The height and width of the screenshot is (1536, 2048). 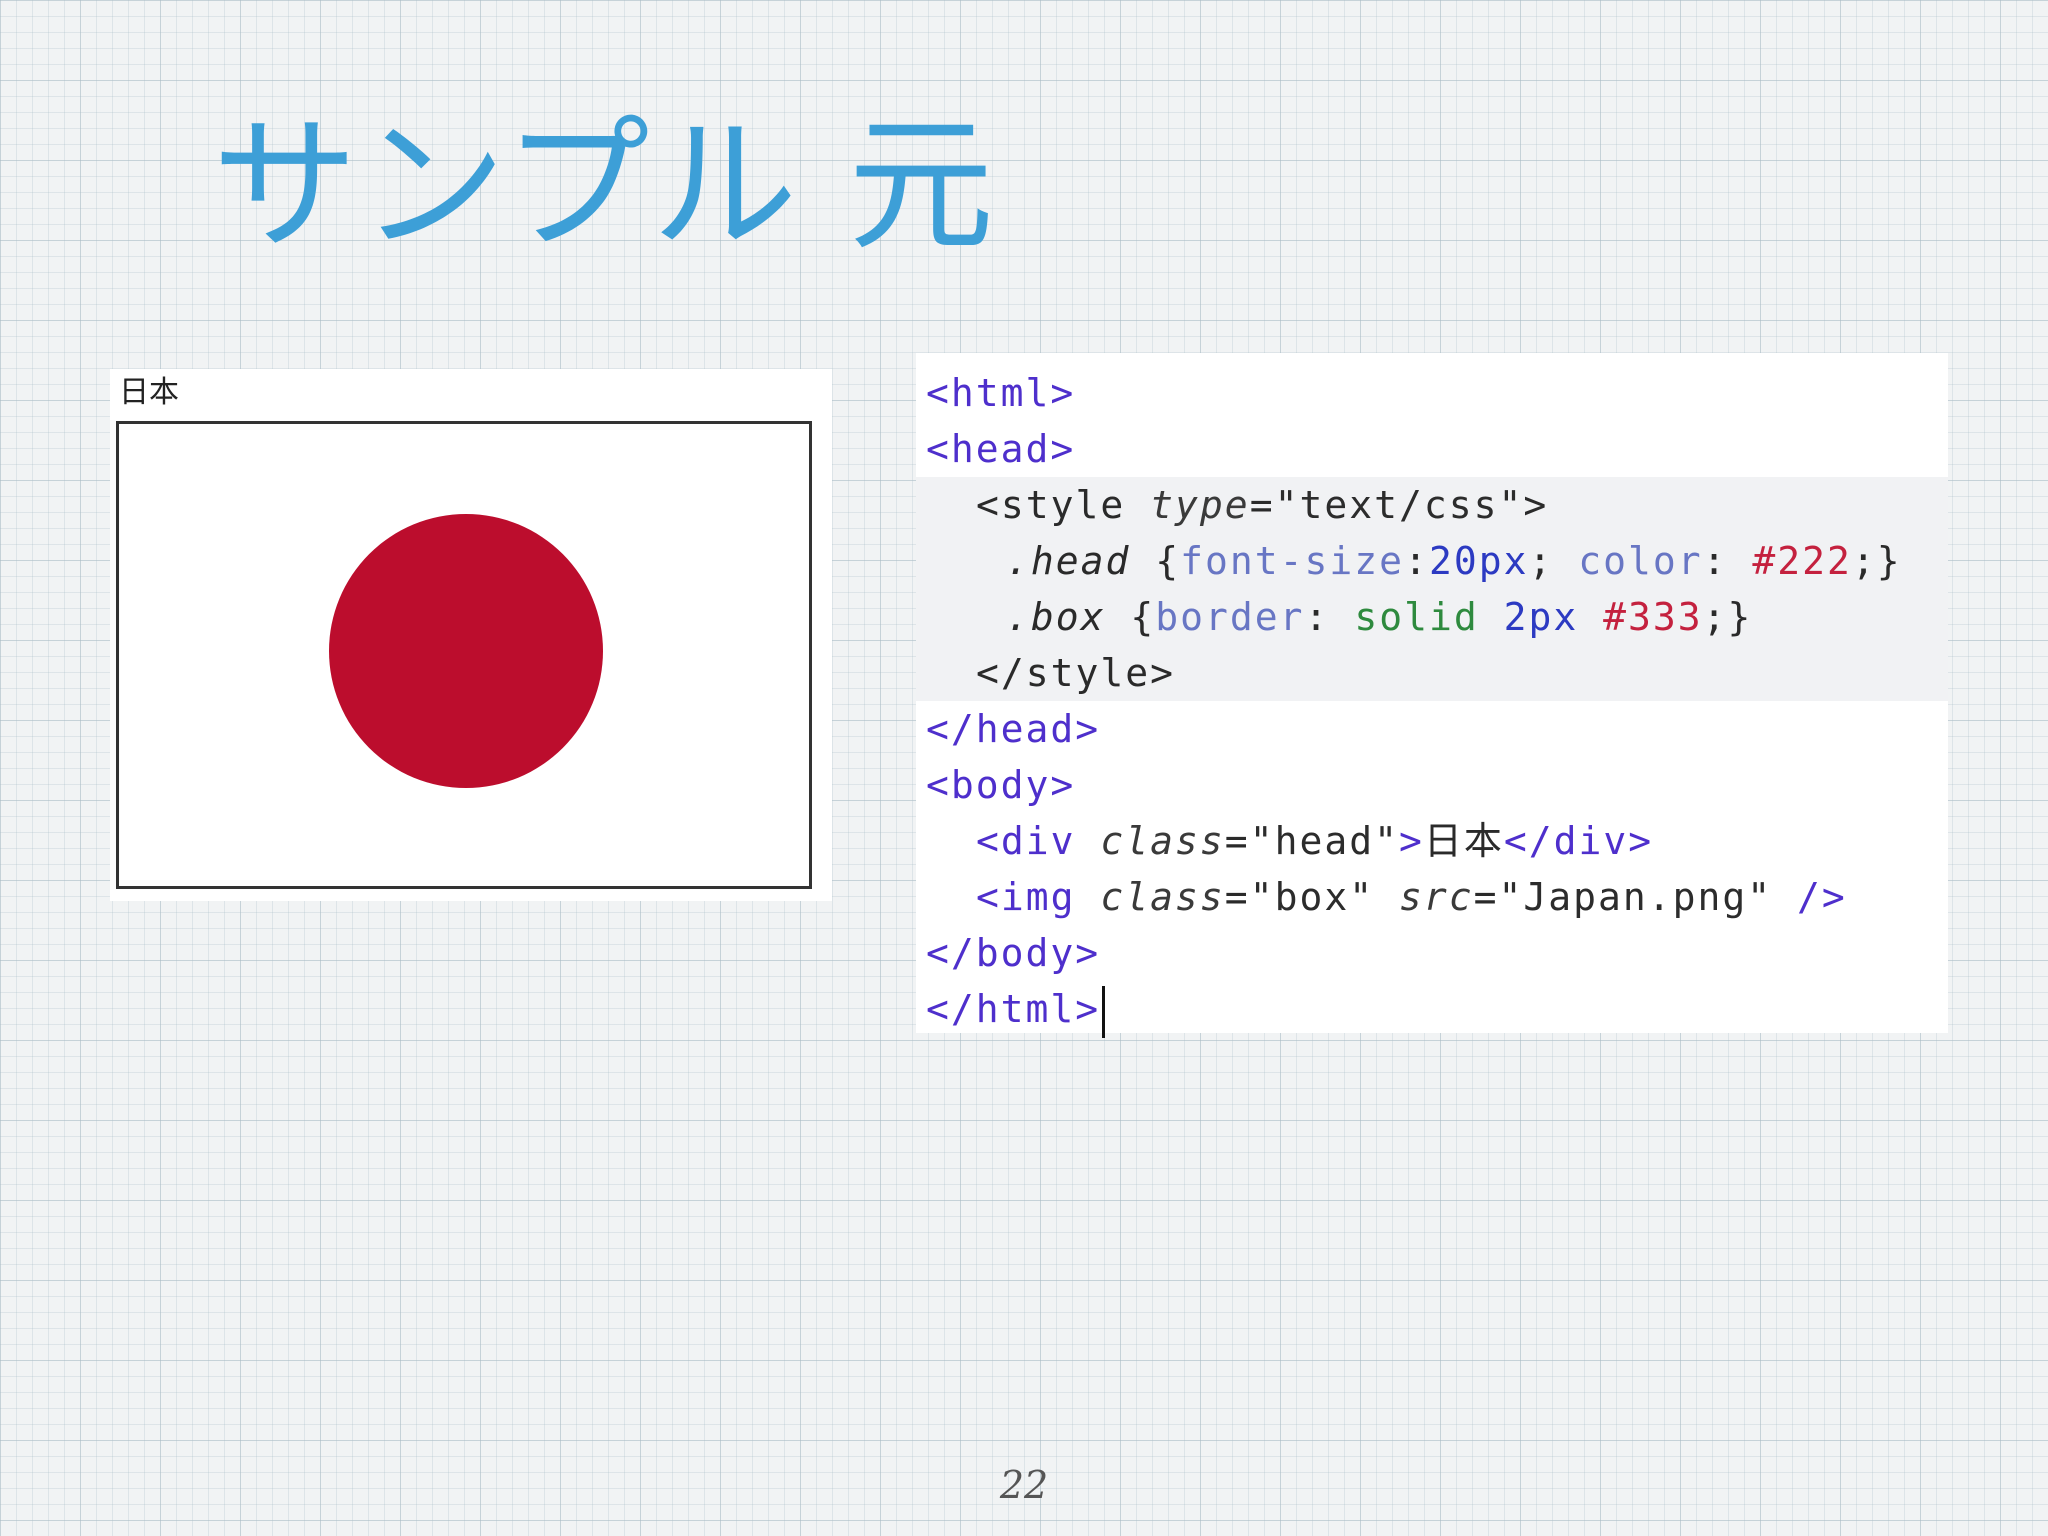 I want to click on japan-flag-image, so click(x=464, y=655).